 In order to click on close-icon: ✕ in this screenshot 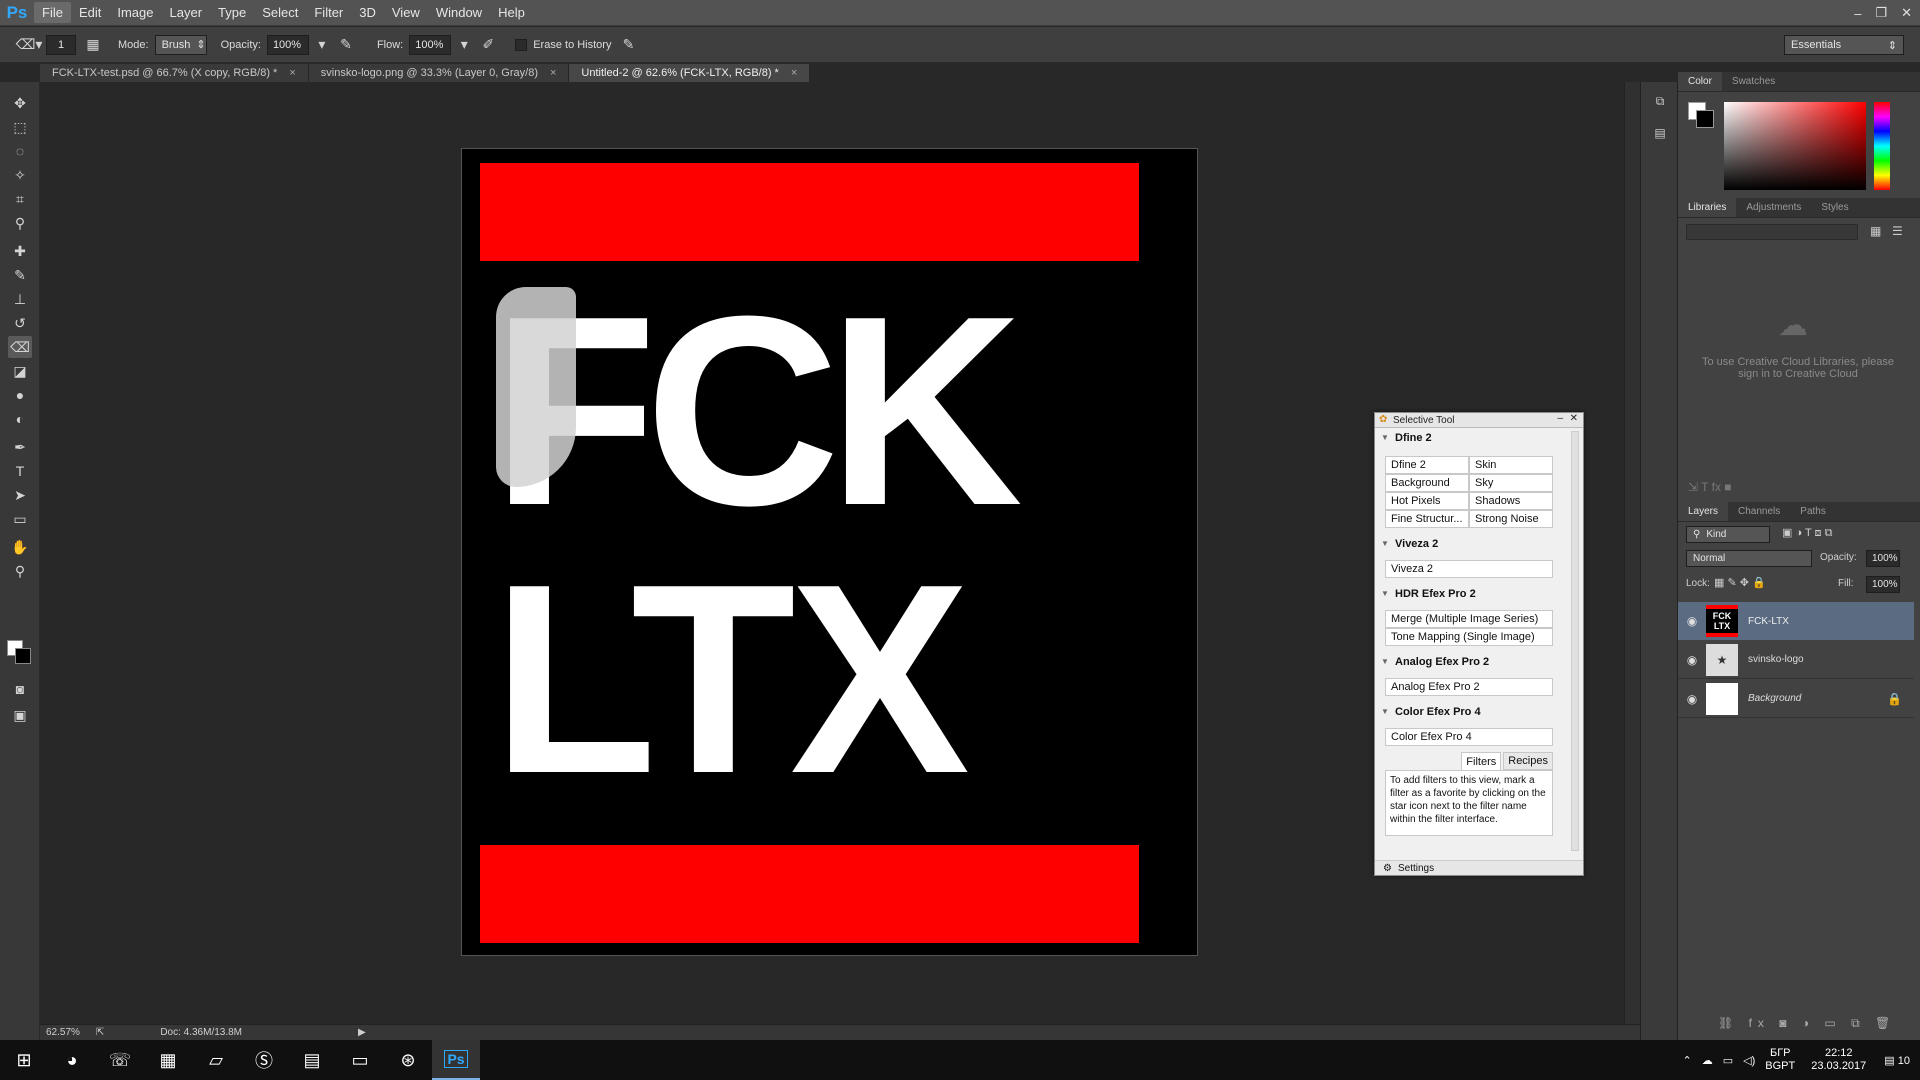, I will do `click(1574, 418)`.